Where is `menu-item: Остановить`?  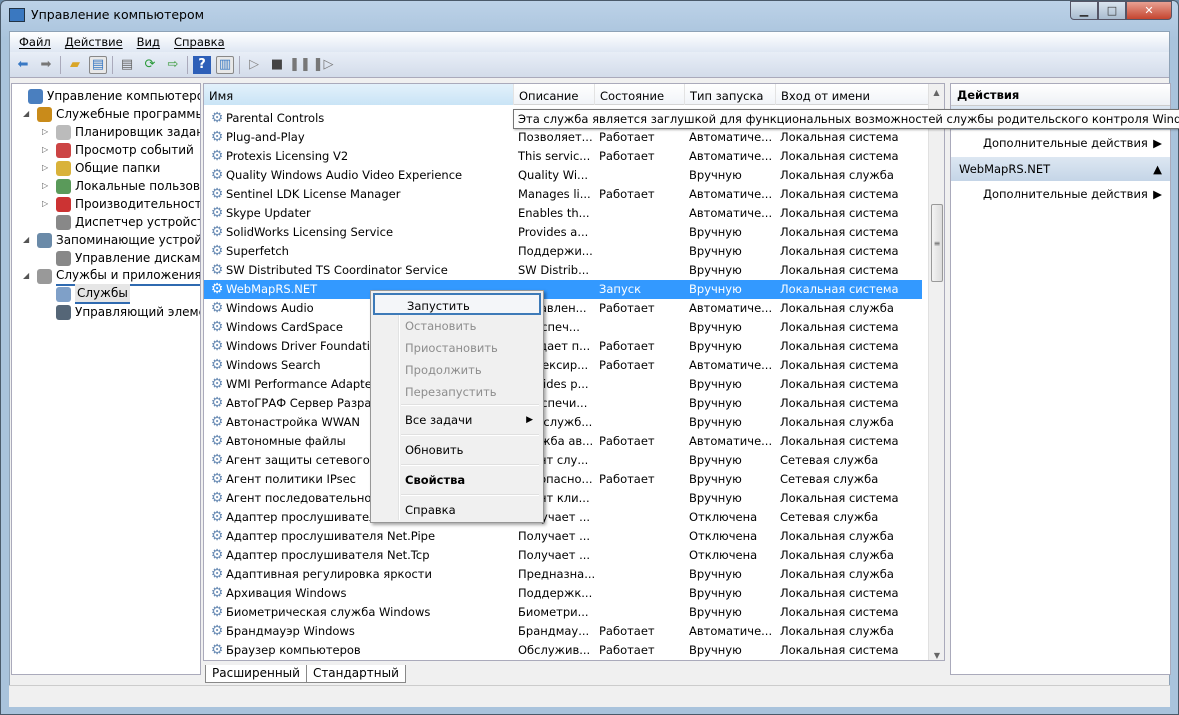
menu-item: Остановить is located at coordinates (457, 326).